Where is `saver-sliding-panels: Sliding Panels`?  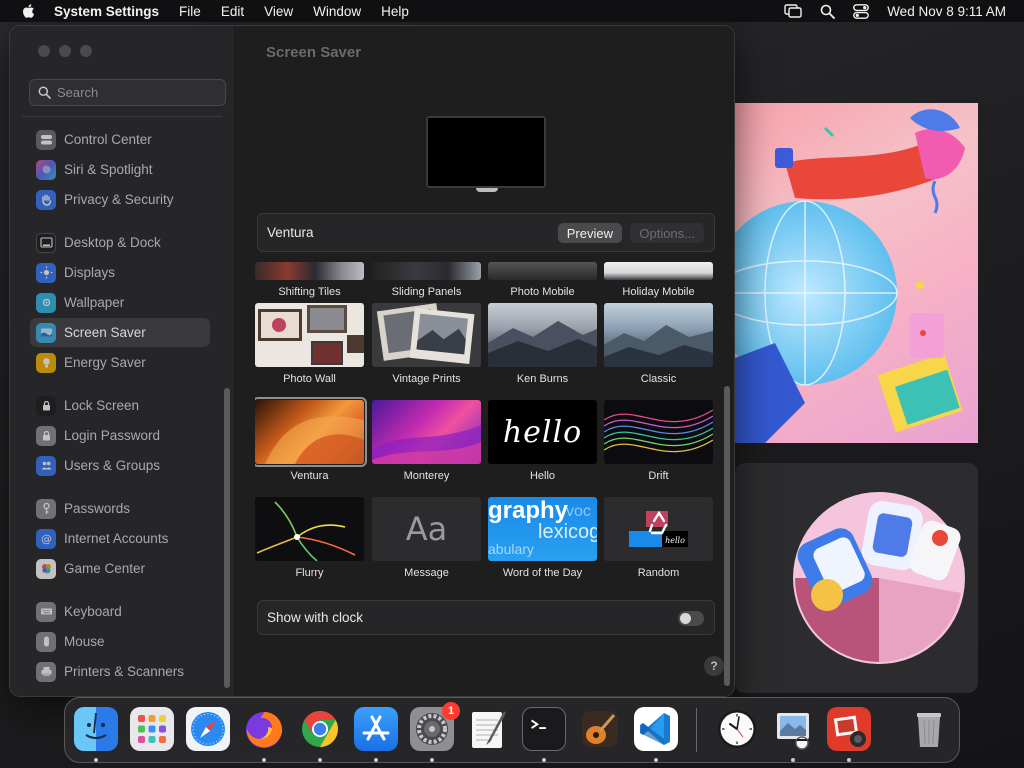 saver-sliding-panels: Sliding Panels is located at coordinates (426, 280).